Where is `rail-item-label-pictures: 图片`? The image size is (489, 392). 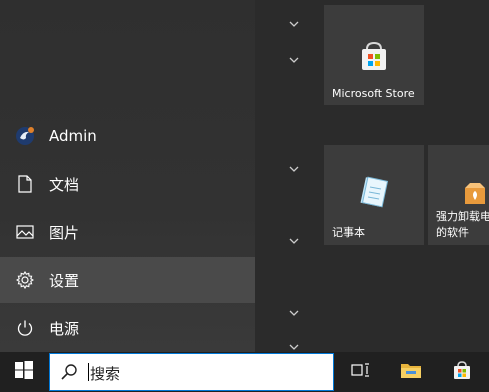 rail-item-label-pictures: 图片 is located at coordinates (64, 232).